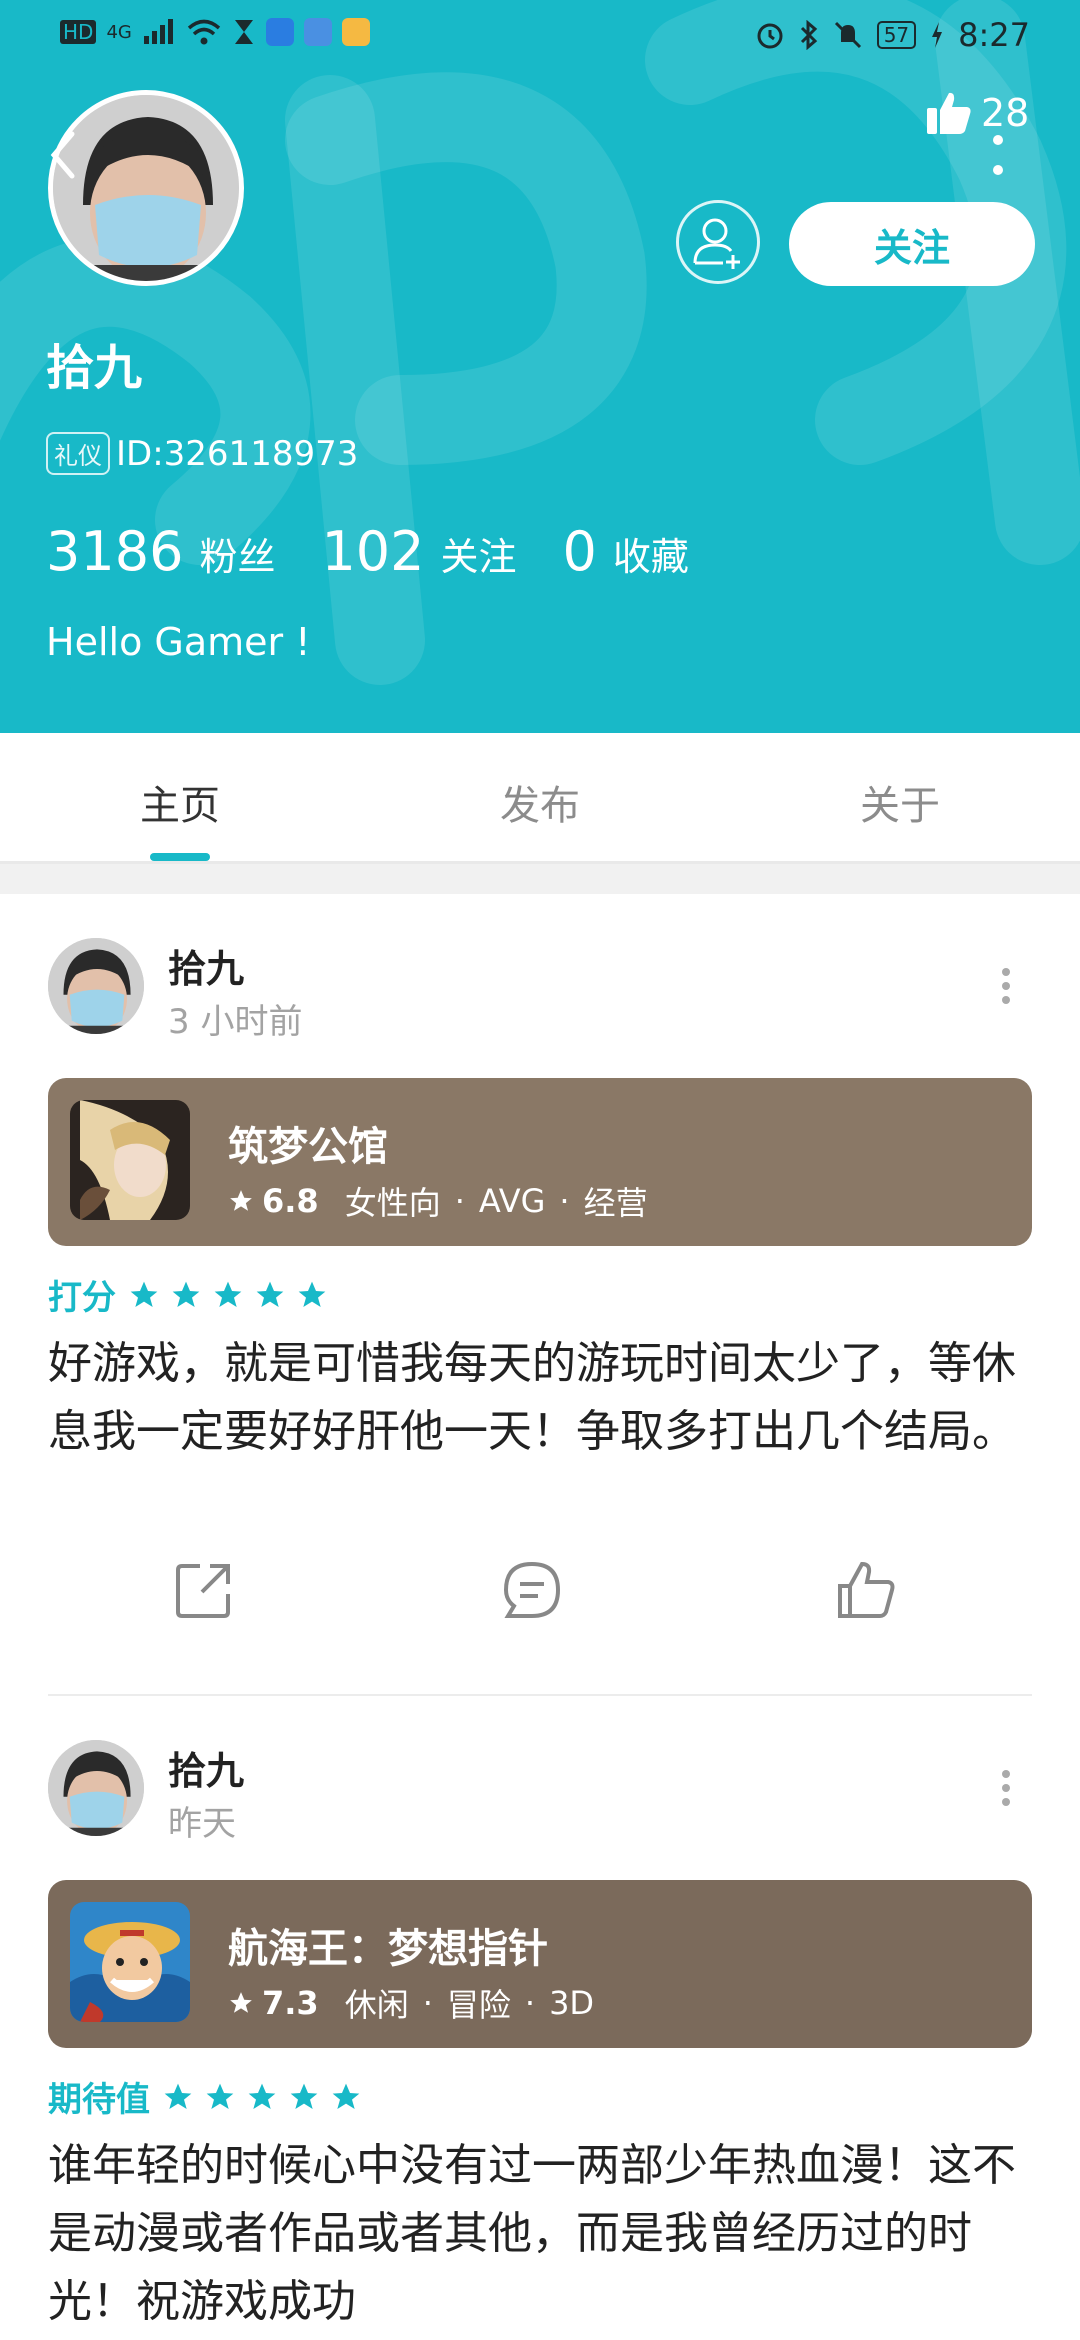 This screenshot has height=2340, width=1080. Describe the element at coordinates (99, 2100) in the screenshot. I see `rating-label: 期待值` at that location.